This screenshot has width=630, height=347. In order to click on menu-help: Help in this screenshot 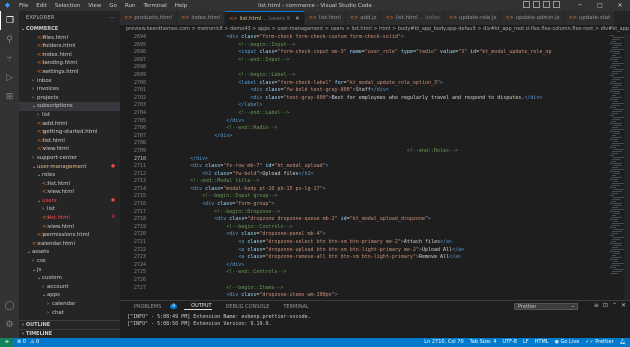, I will do `click(181, 6)`.